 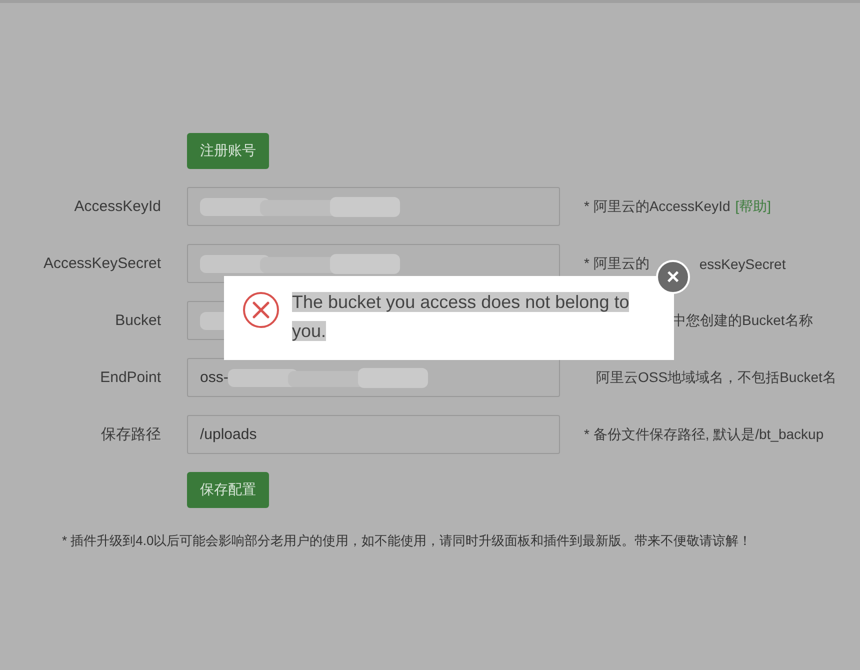 What do you see at coordinates (228, 151) in the screenshot?
I see `register-button: 注册账号` at bounding box center [228, 151].